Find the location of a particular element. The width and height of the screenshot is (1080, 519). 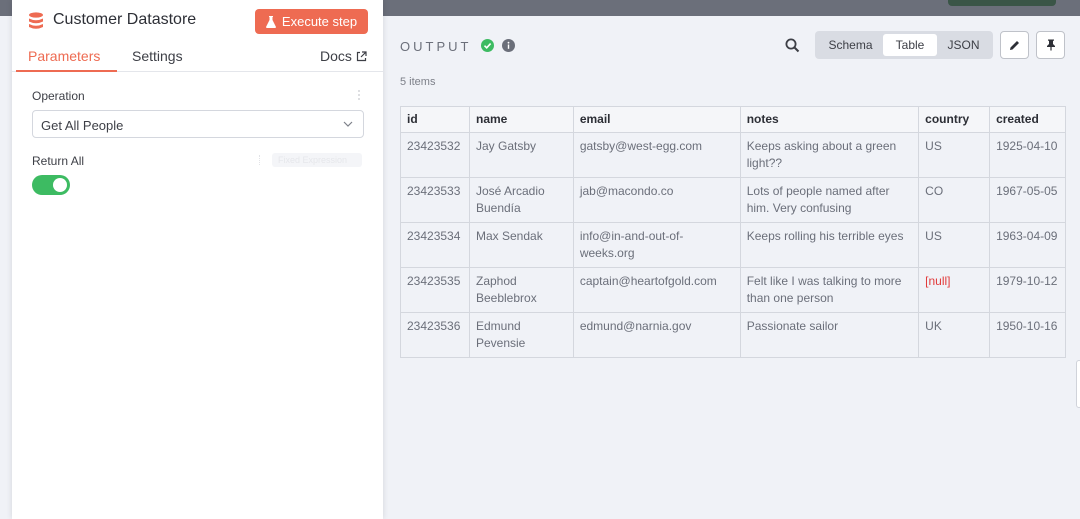

cell-name: Edmund Pevensie is located at coordinates (521, 335).